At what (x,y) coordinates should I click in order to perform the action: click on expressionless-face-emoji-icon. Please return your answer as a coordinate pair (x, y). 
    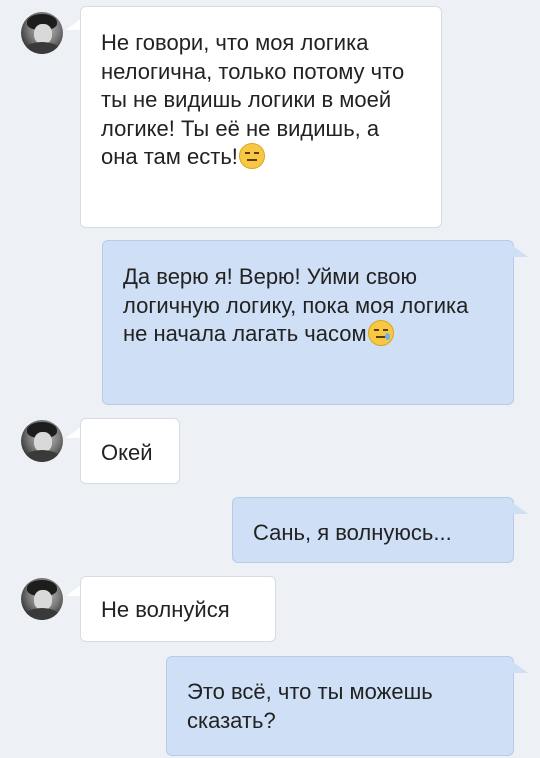
    Looking at the image, I should click on (251, 156).